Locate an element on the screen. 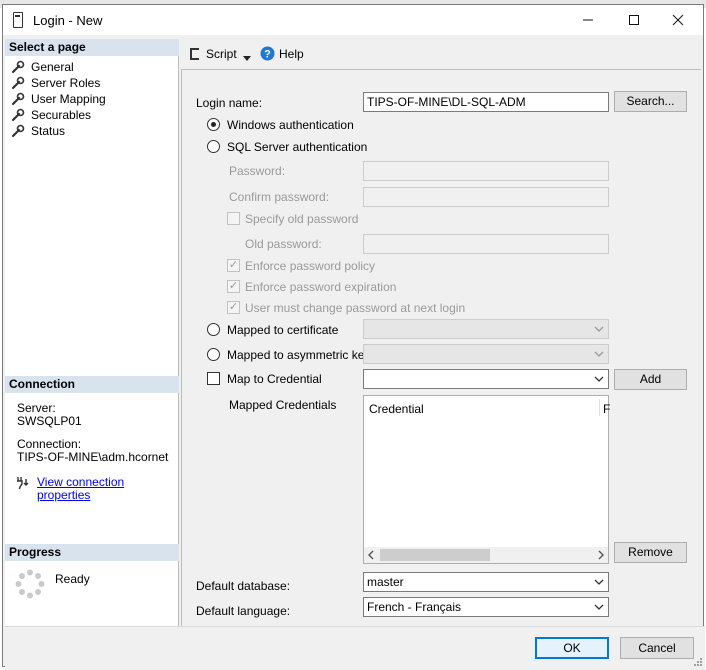 This screenshot has height=670, width=706. help-icon: ? is located at coordinates (267, 53).